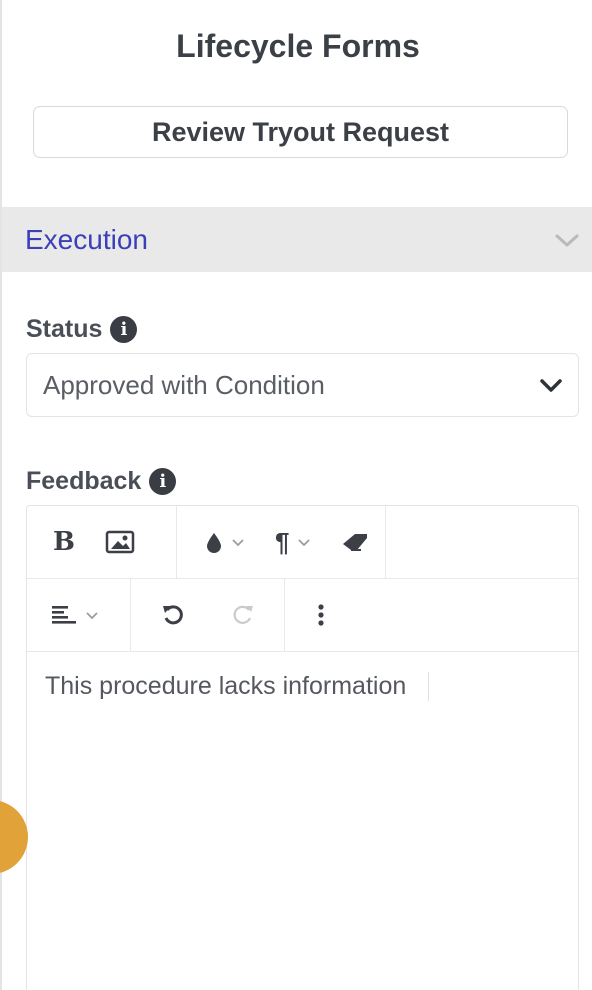 The height and width of the screenshot is (990, 592). Describe the element at coordinates (312, 615) in the screenshot. I see `toolbar-group-more` at that location.